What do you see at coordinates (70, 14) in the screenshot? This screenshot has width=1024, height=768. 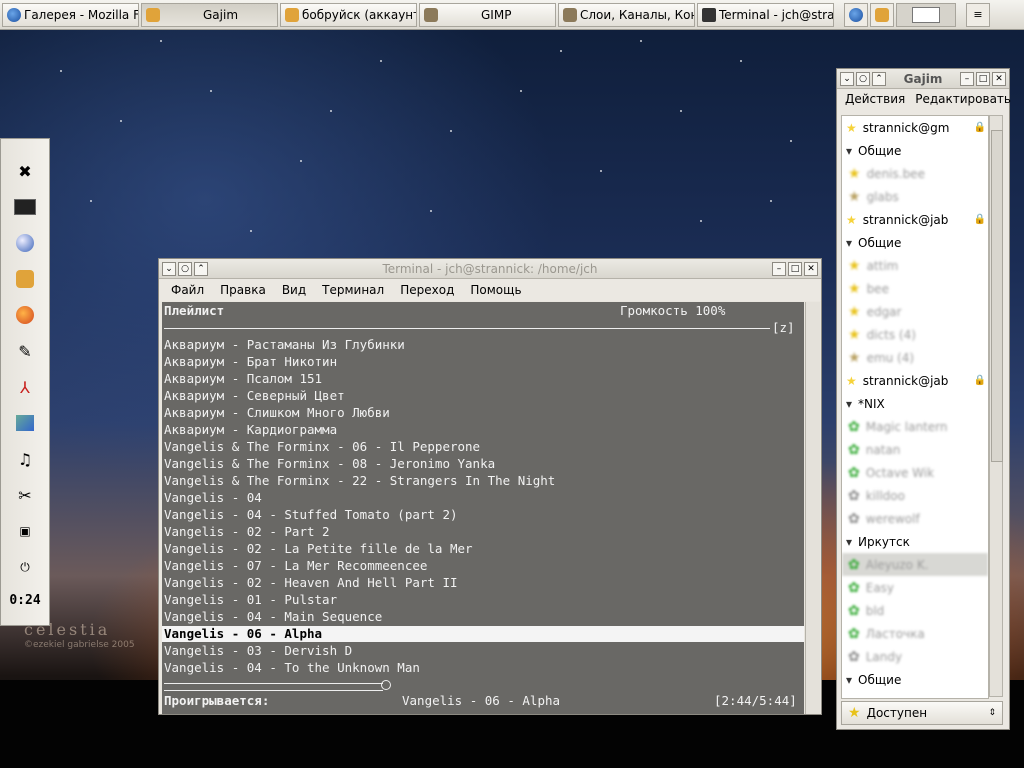 I see `task-firefox: Галерея - Mozilla Fire` at bounding box center [70, 14].